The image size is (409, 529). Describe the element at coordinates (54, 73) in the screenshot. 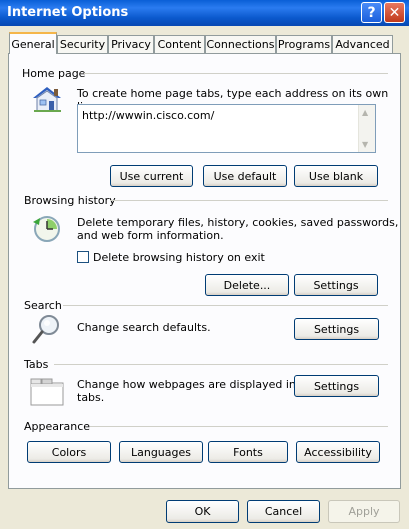

I see `home-page-label: Home page` at that location.